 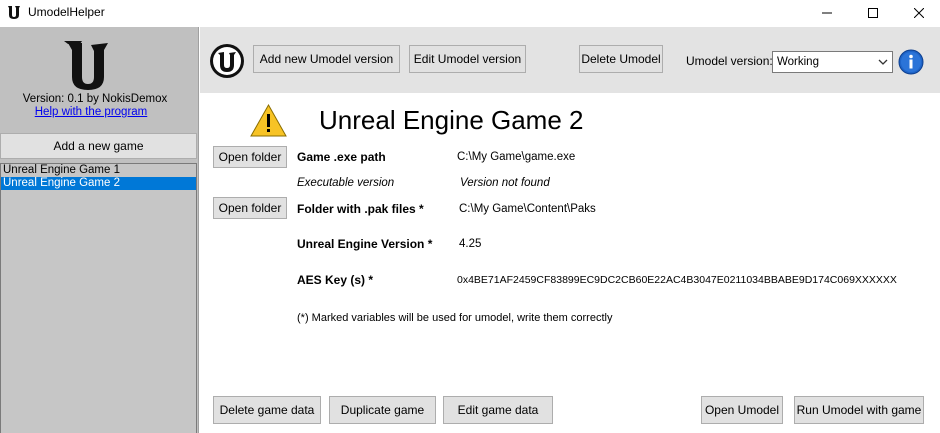 I want to click on close-icon, so click(x=919, y=13).